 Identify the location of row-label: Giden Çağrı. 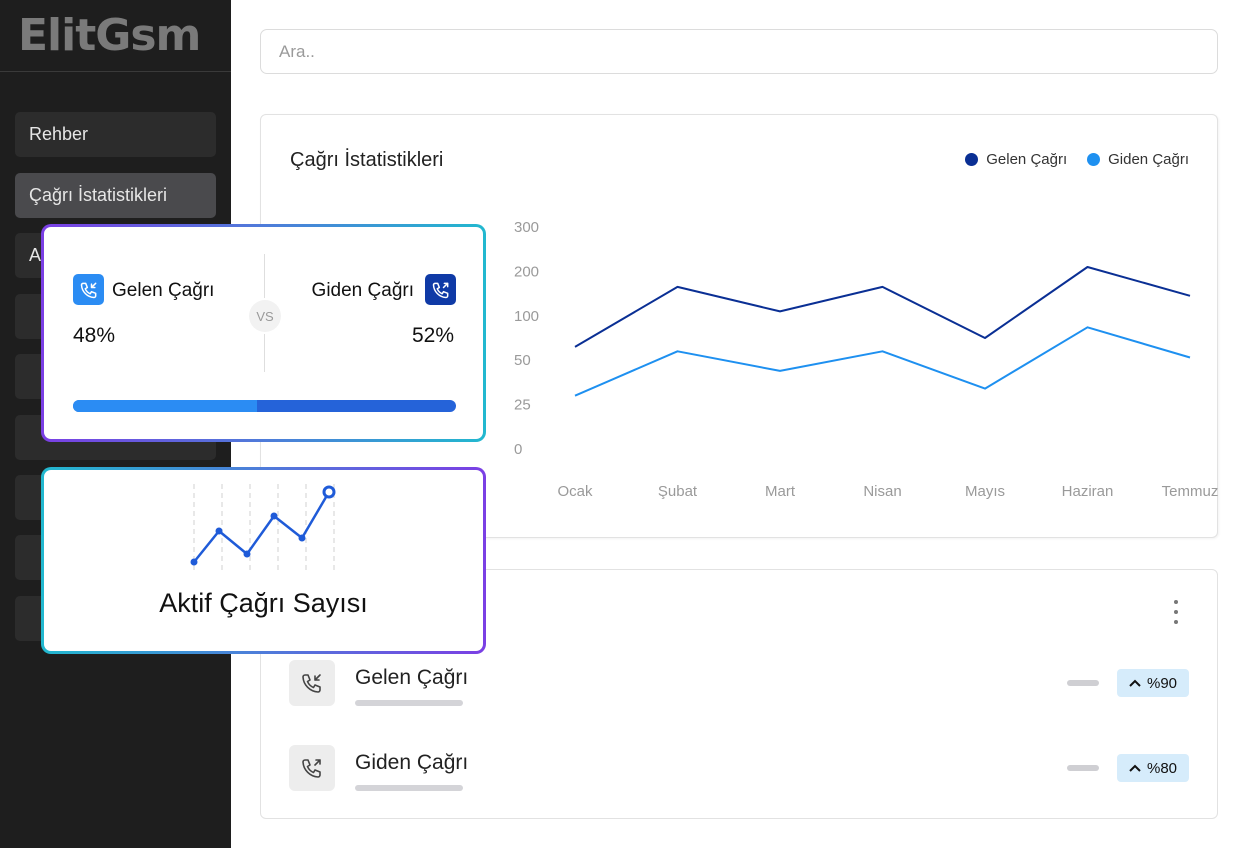
(412, 762).